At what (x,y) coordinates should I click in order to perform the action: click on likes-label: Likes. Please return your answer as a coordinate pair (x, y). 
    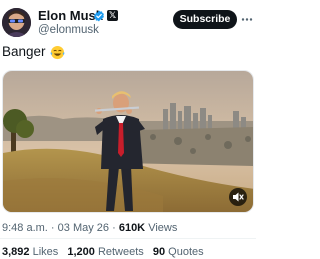
    Looking at the image, I should click on (45, 252).